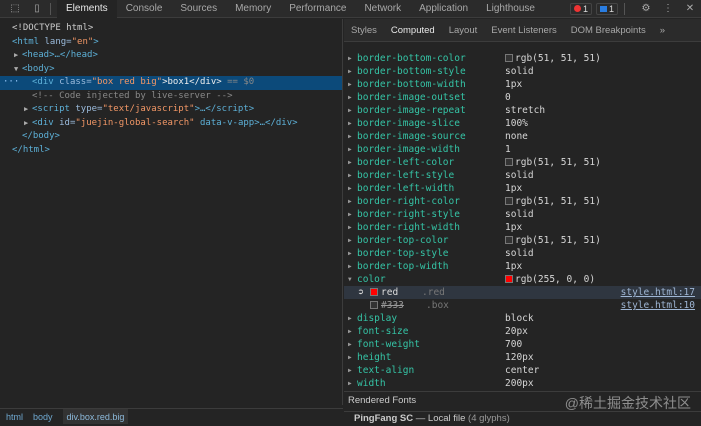 The width and height of the screenshot is (701, 426). What do you see at coordinates (171, 56) in the screenshot?
I see `dom-node-head: ▶ <head>…</head>` at bounding box center [171, 56].